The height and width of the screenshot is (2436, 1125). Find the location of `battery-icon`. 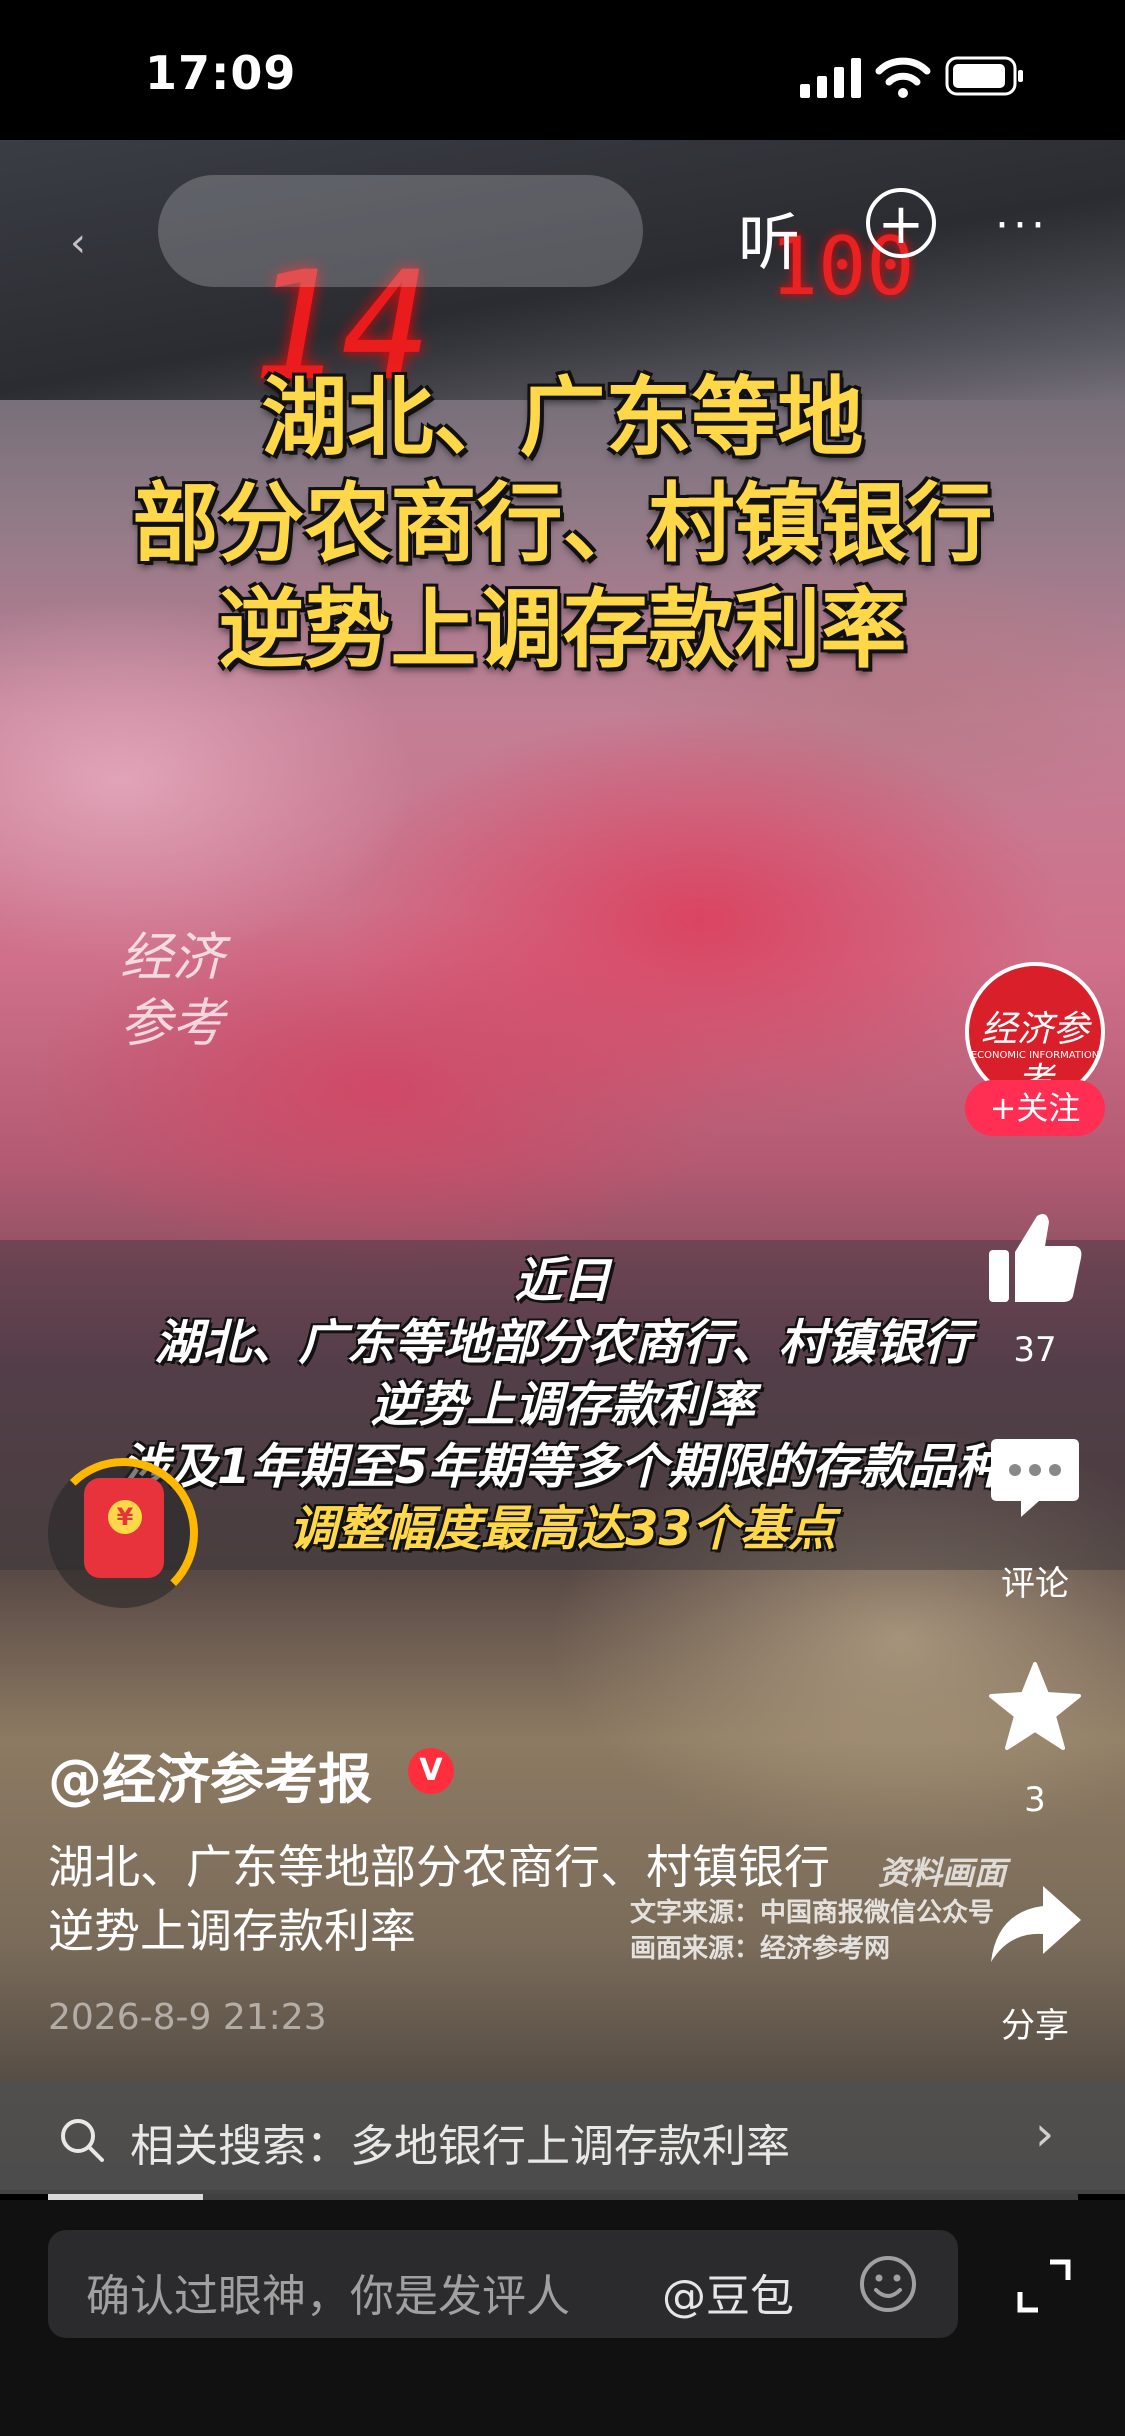

battery-icon is located at coordinates (984, 76).